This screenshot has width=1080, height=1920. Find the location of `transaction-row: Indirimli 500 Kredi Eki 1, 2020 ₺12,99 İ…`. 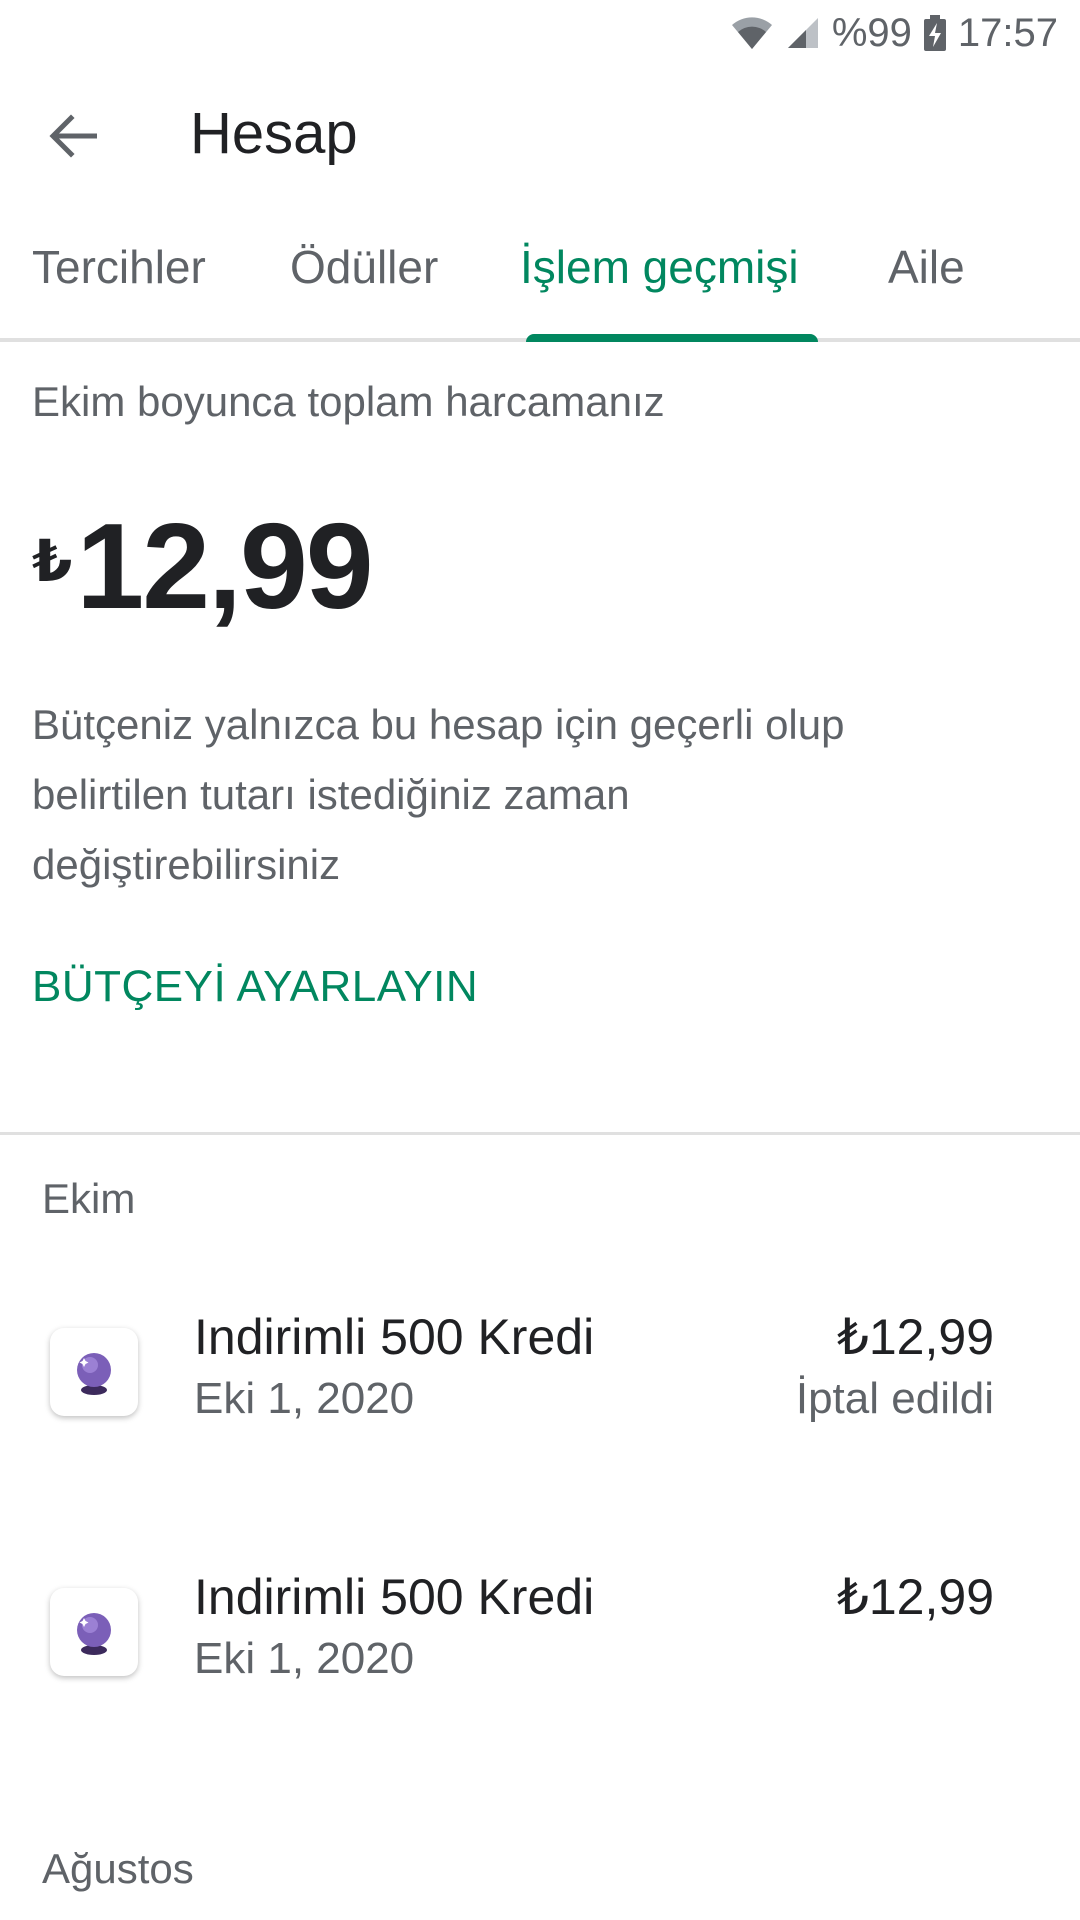

transaction-row: Indirimli 500 Kredi Eki 1, 2020 ₺12,99 İ… is located at coordinates (540, 1383).